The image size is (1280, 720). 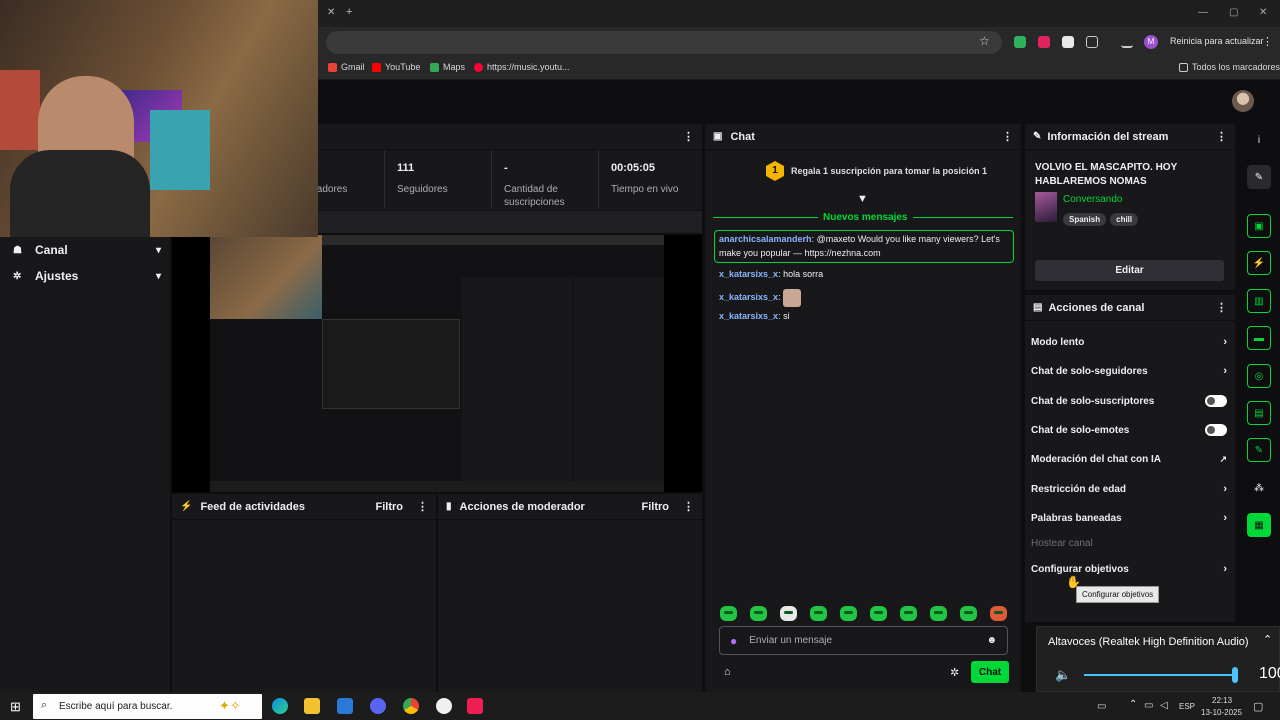 What do you see at coordinates (331, 12) in the screenshot?
I see `close-tab-icon: ✕` at bounding box center [331, 12].